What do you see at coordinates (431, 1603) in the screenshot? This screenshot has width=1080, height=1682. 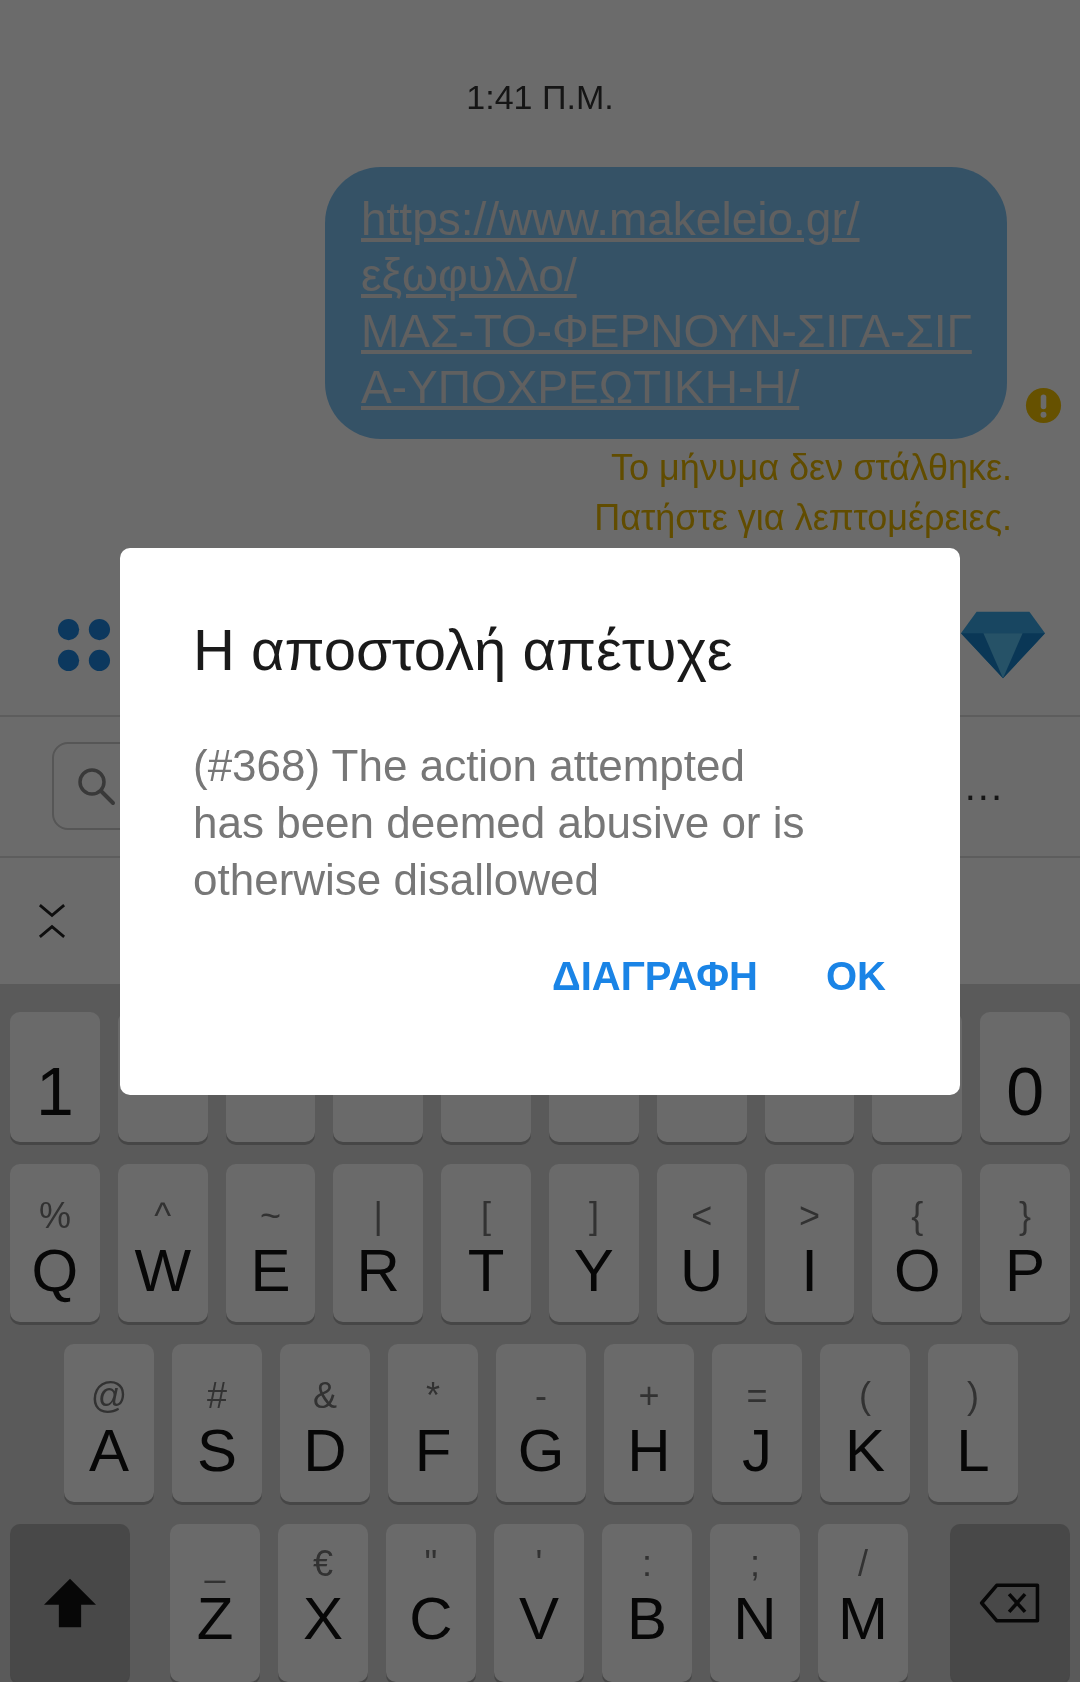 I see `keyboard-key: " C` at bounding box center [431, 1603].